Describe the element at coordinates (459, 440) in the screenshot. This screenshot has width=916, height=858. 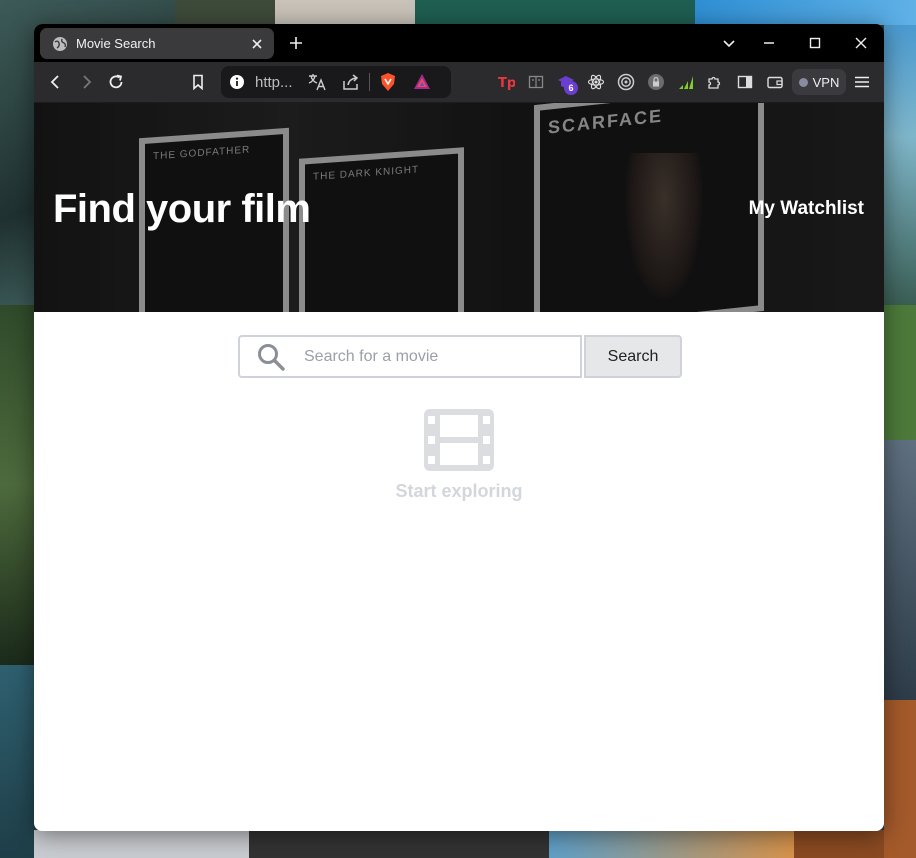
I see `film-icon` at that location.